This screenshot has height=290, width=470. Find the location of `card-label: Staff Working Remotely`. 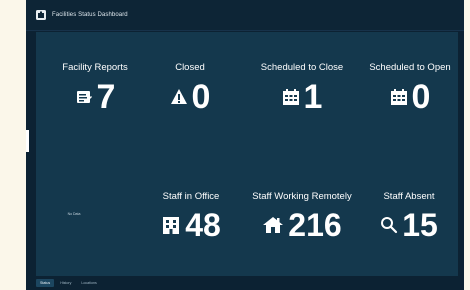

card-label: Staff Working Remotely is located at coordinates (302, 196).